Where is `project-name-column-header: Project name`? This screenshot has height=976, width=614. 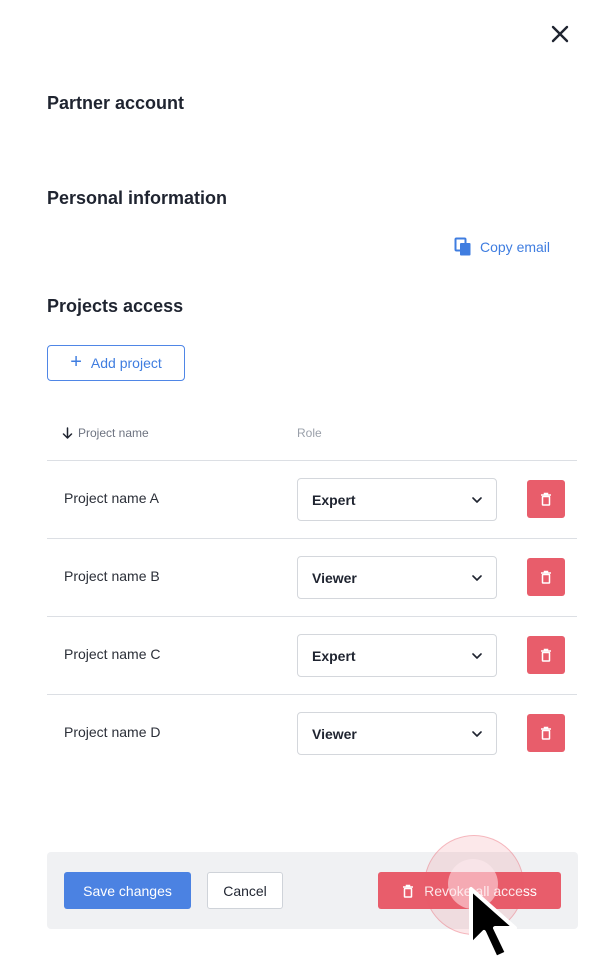 project-name-column-header: Project name is located at coordinates (105, 433).